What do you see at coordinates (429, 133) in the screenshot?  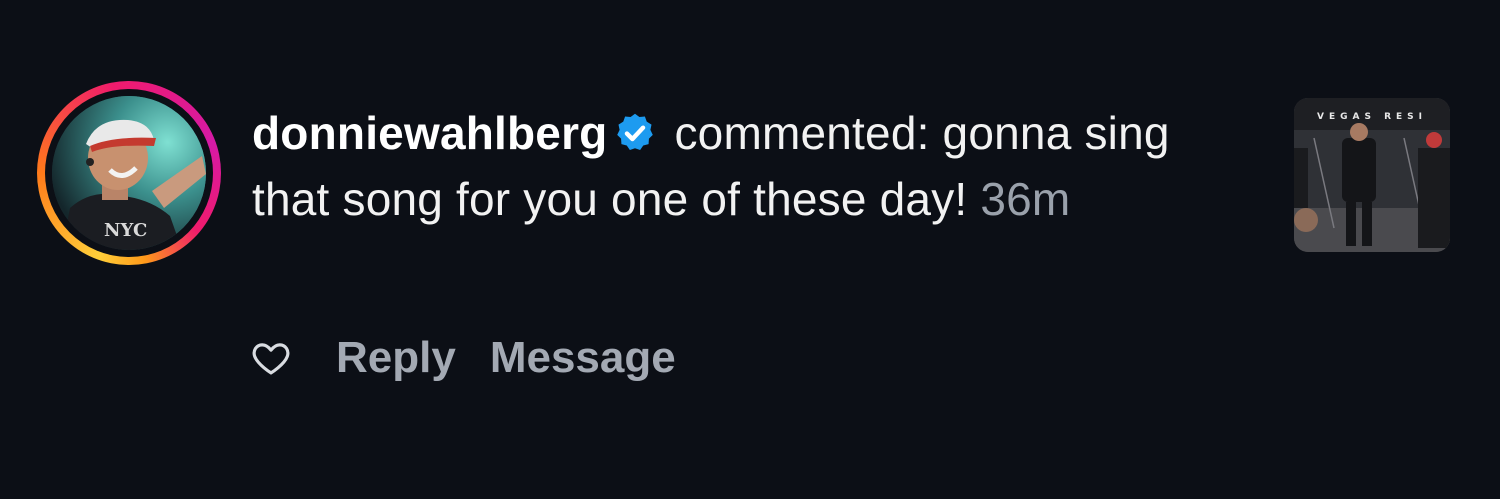 I see `username-link: donniewahlberg` at bounding box center [429, 133].